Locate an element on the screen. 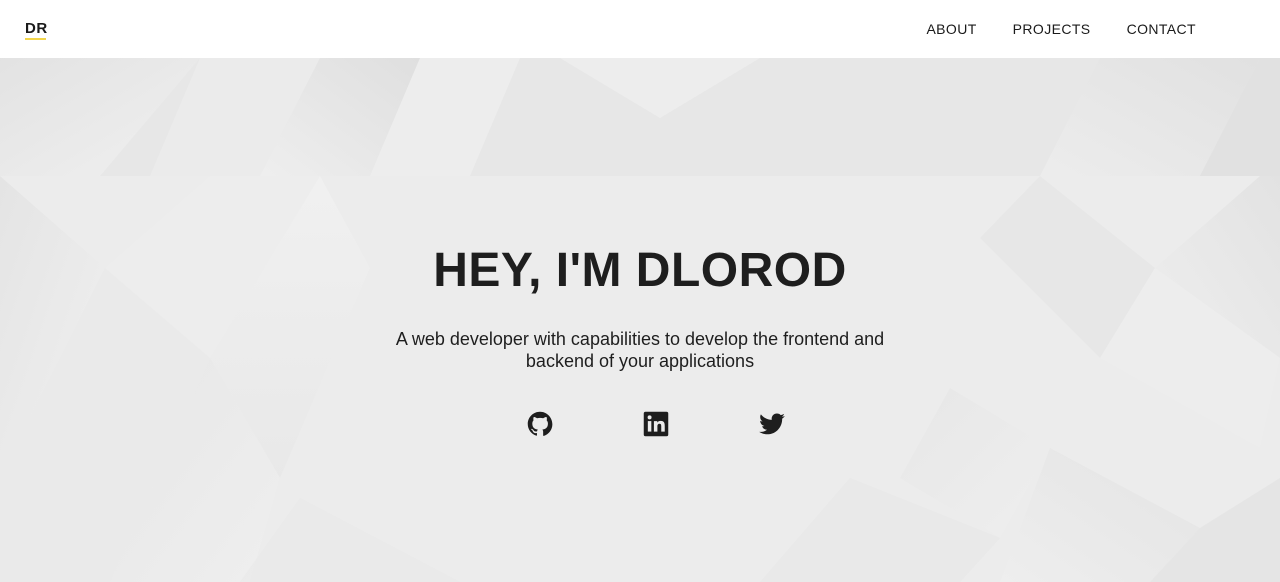 Image resolution: width=1280 pixels, height=582 pixels. twitter-icon is located at coordinates (772, 424).